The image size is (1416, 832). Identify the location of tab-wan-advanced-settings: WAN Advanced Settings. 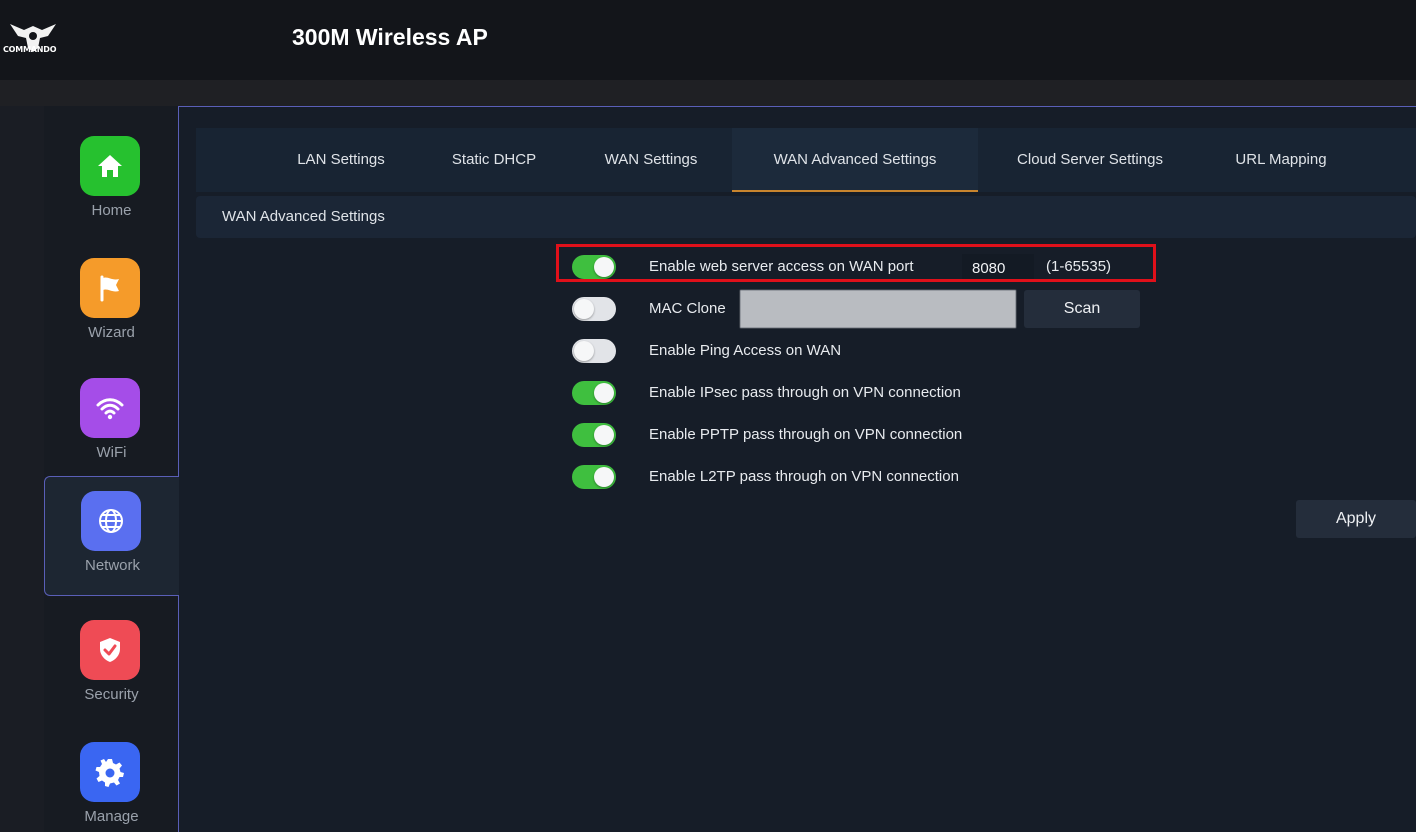
(855, 160).